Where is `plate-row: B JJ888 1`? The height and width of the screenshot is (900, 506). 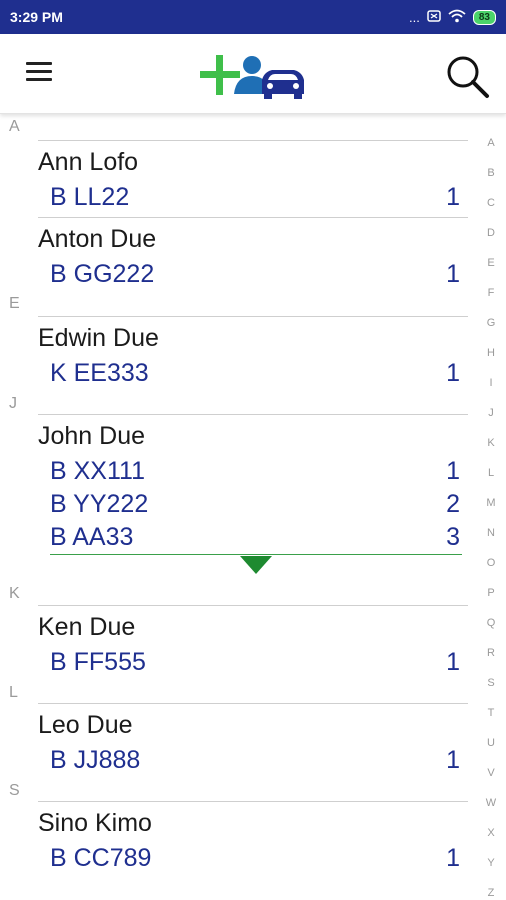
plate-row: B JJ888 1 is located at coordinates (253, 760).